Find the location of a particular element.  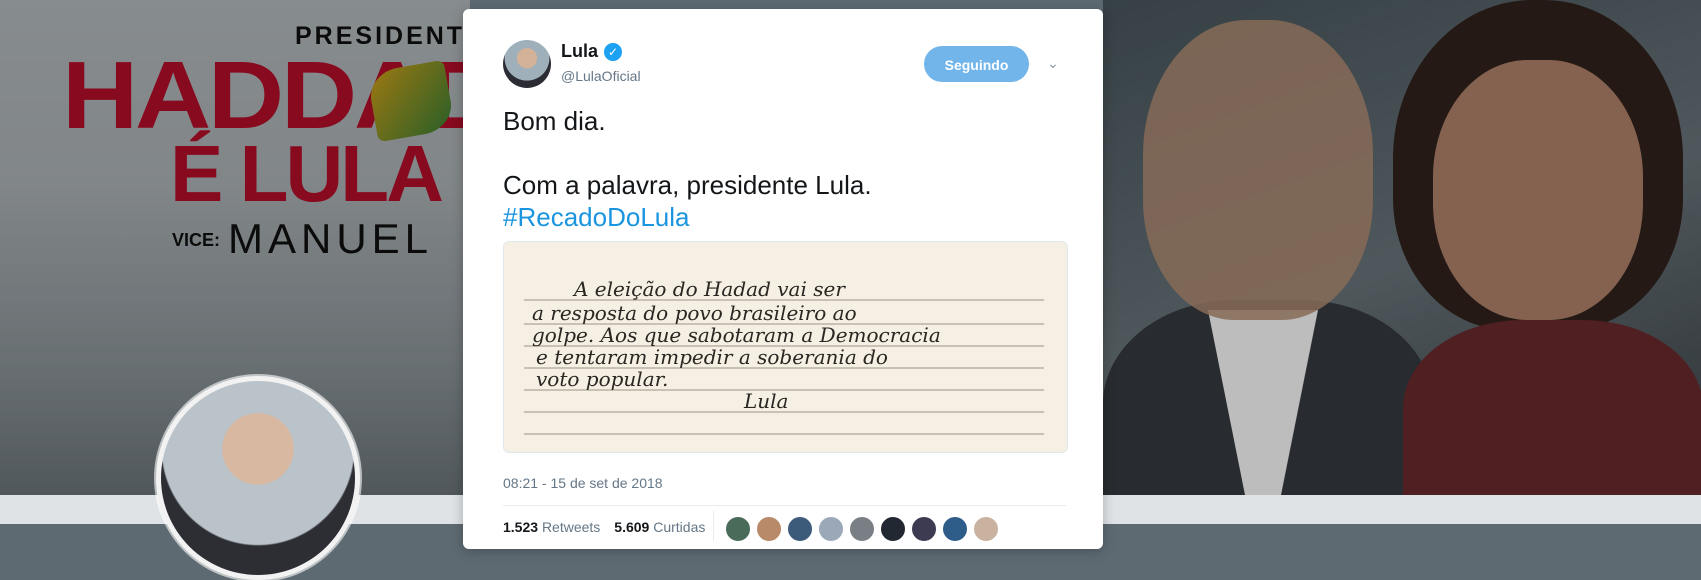

tweet-author-avatar is located at coordinates (527, 64).